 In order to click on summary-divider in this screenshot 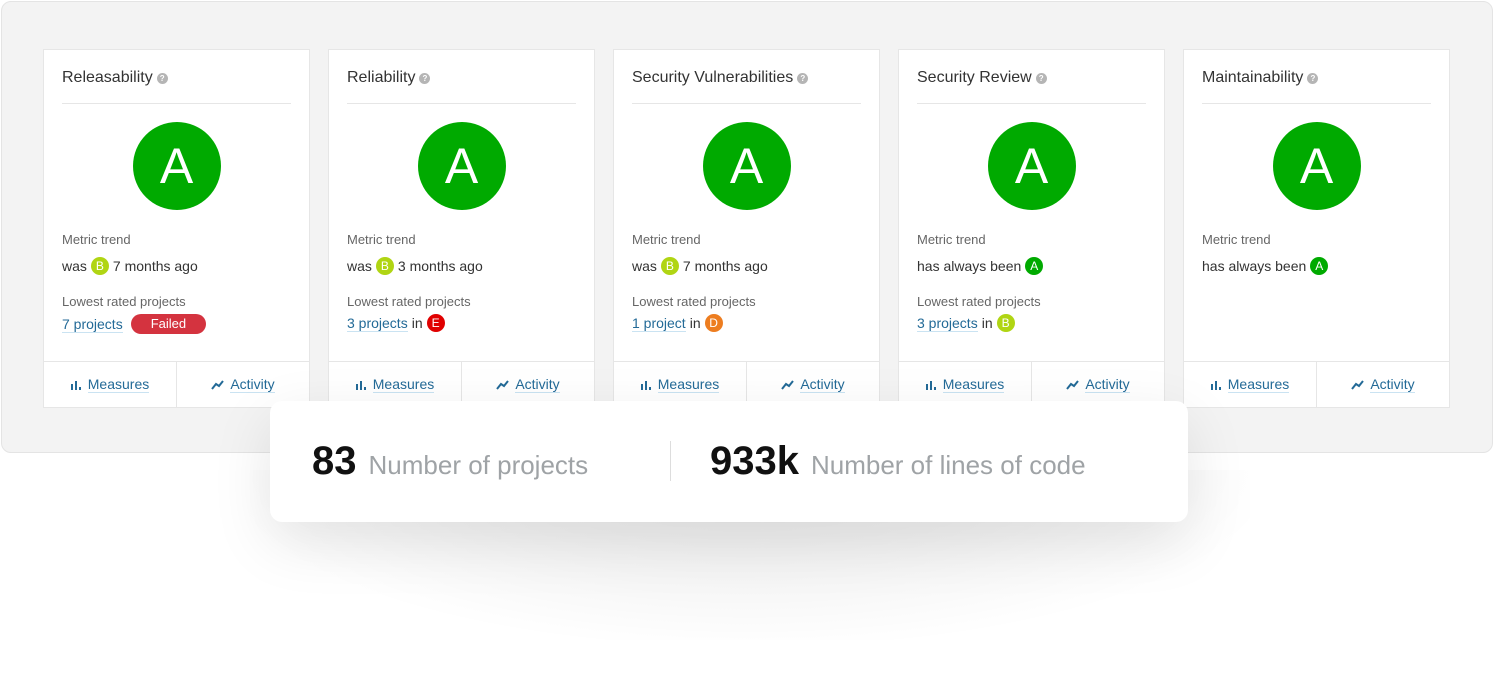, I will do `click(670, 461)`.